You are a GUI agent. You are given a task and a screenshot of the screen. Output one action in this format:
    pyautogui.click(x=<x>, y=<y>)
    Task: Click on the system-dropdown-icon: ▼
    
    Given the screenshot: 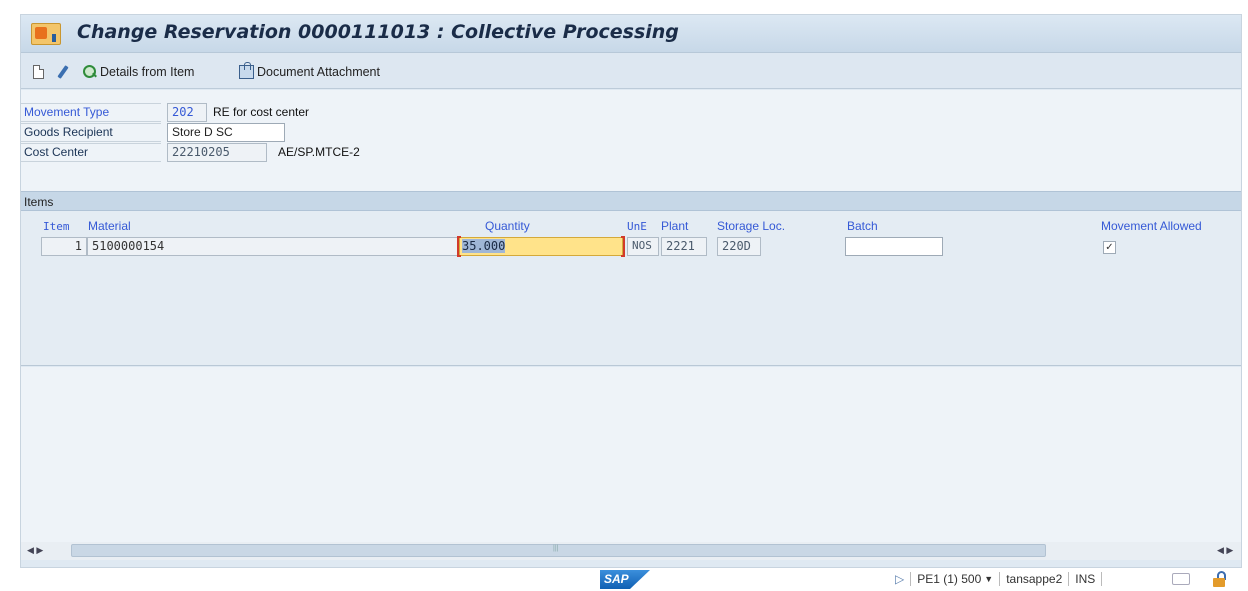 What is the action you would take?
    pyautogui.click(x=988, y=579)
    